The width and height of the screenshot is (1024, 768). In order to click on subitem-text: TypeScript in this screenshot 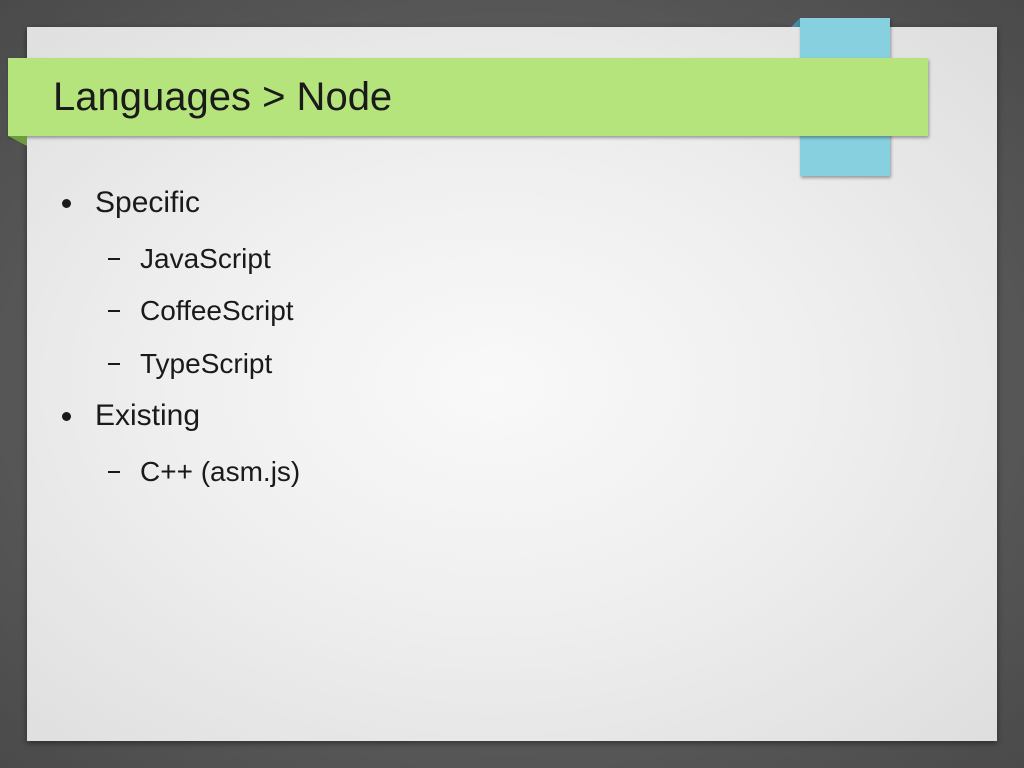, I will do `click(206, 363)`.